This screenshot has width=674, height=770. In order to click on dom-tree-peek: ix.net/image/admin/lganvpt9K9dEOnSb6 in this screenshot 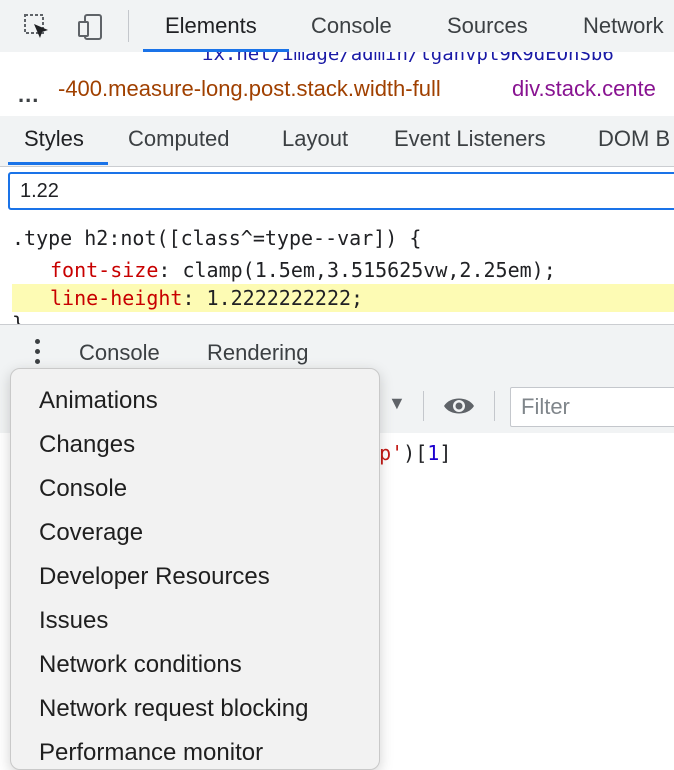, I will do `click(337, 59)`.